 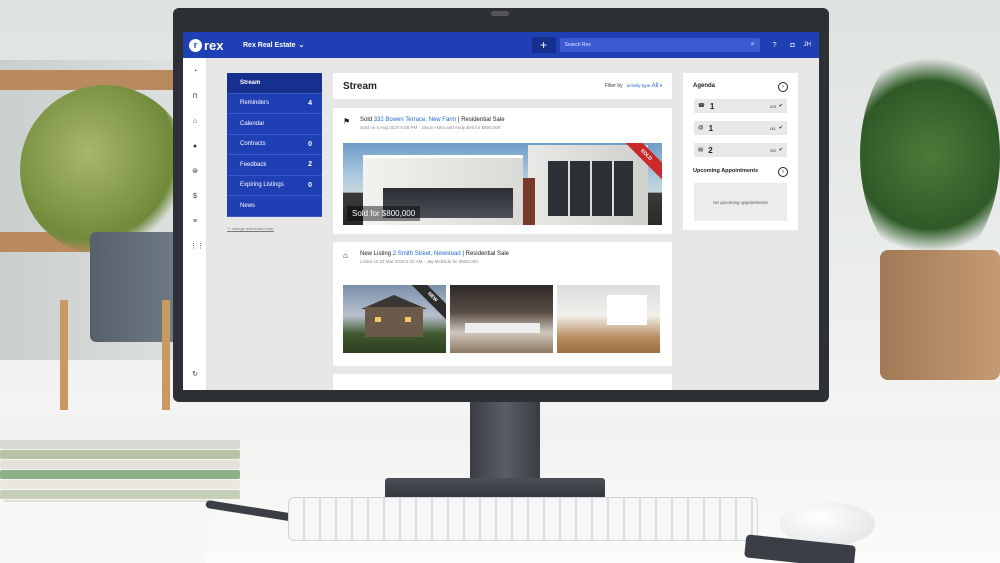 I want to click on inbox-icon: ◘, so click(x=792, y=45).